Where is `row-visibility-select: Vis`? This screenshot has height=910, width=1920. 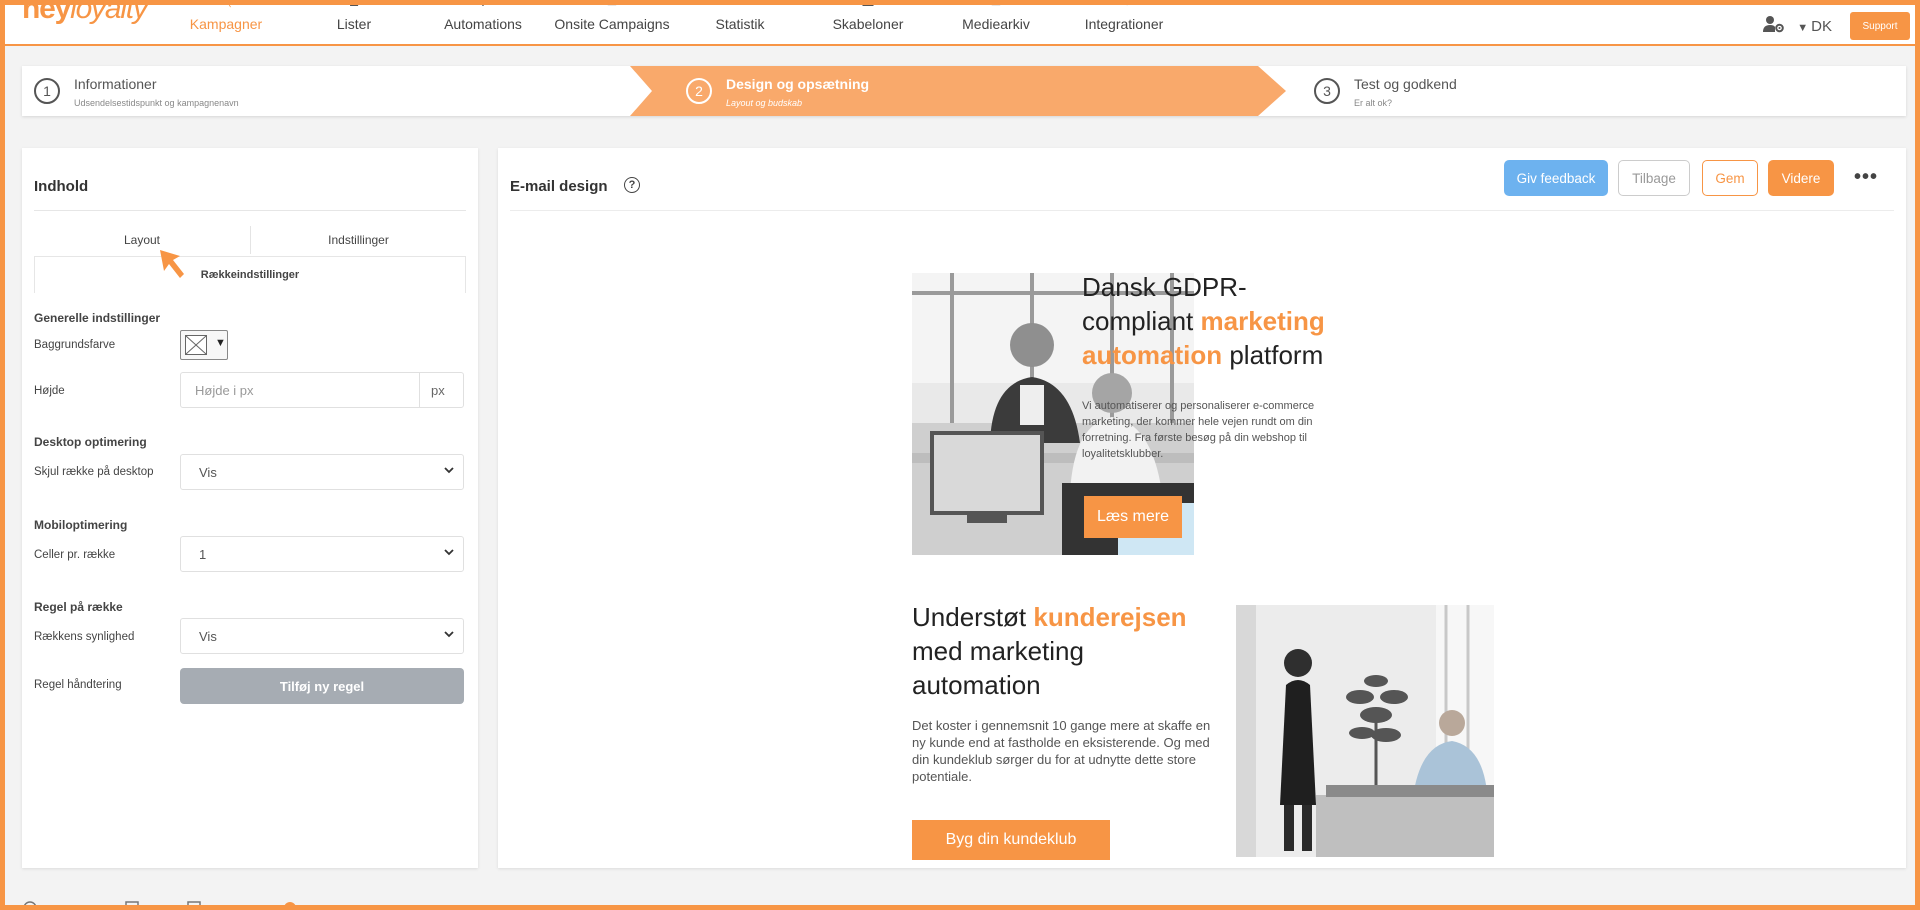 row-visibility-select: Vis is located at coordinates (322, 636).